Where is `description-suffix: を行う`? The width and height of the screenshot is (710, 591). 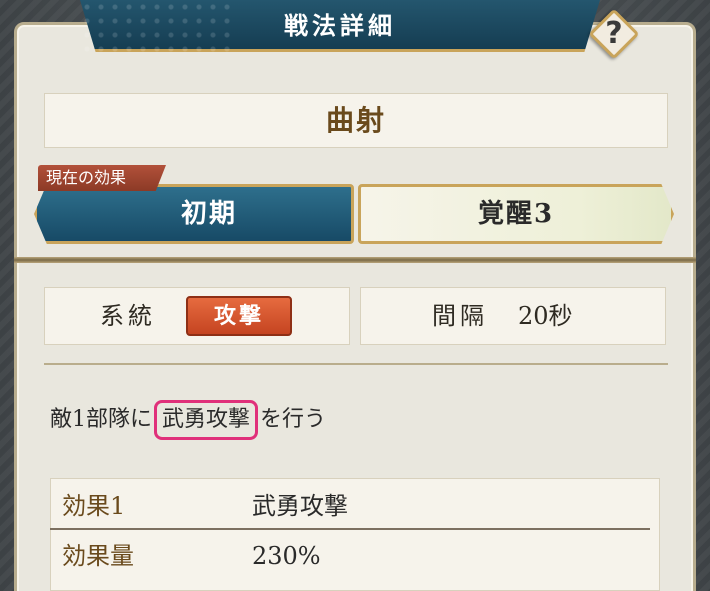 description-suffix: を行う is located at coordinates (293, 419).